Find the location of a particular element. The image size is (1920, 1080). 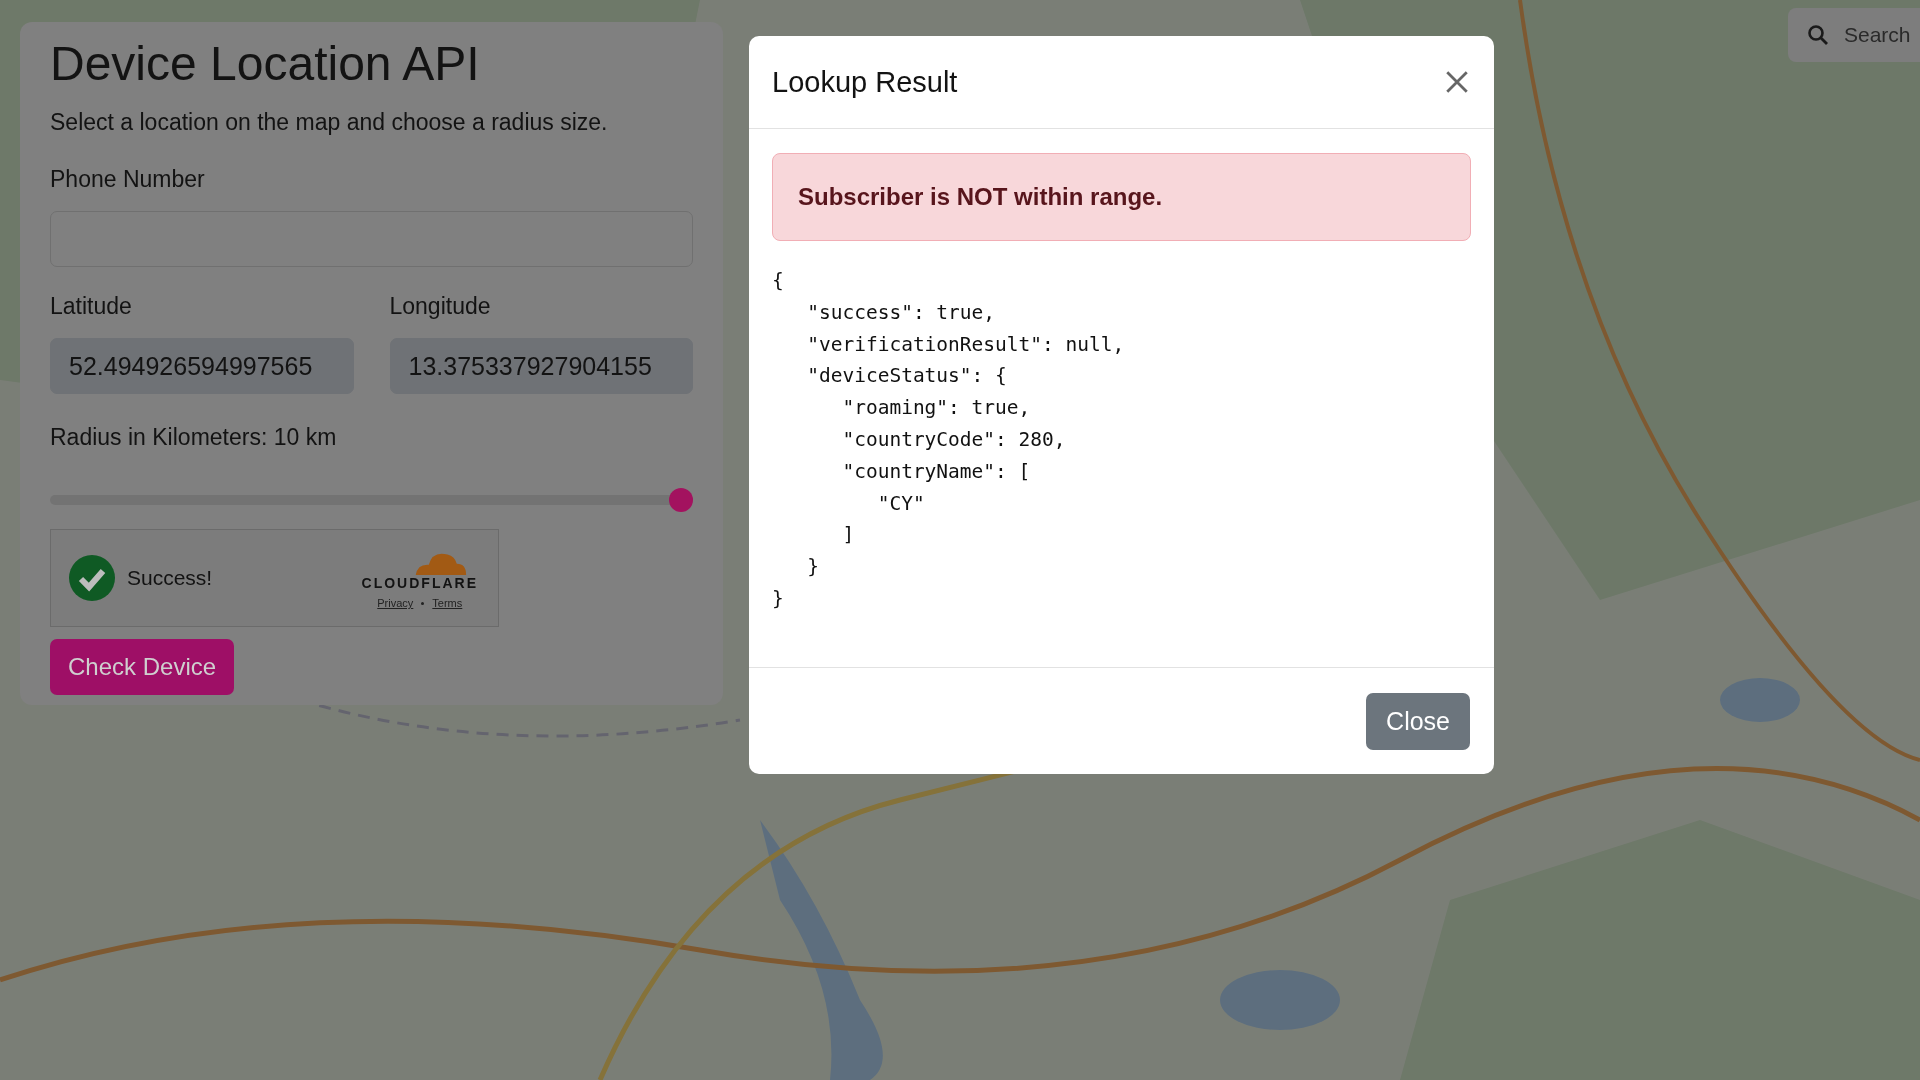

slider-thumb is located at coordinates (681, 500).